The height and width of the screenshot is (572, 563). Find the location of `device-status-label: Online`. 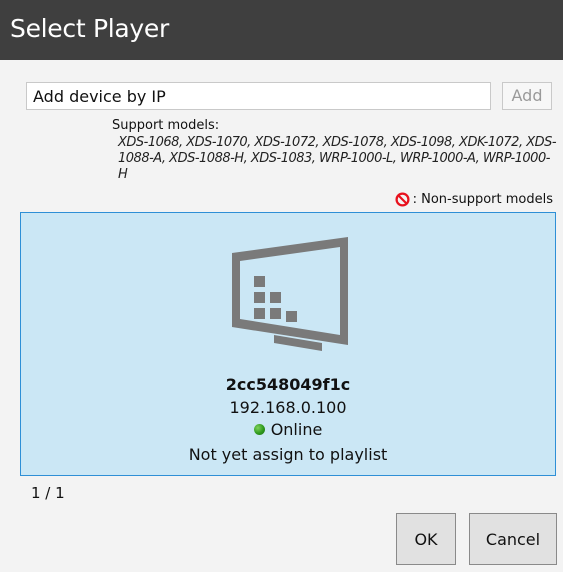

device-status-label: Online is located at coordinates (296, 429).